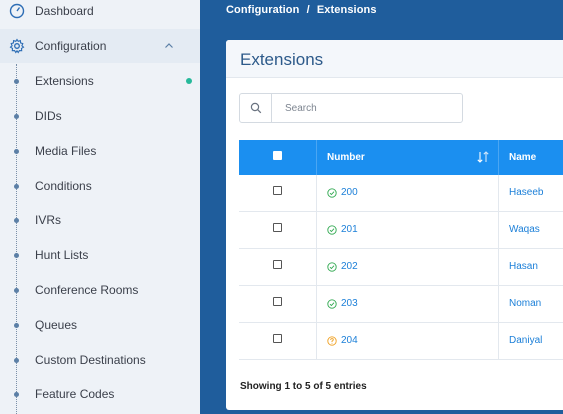 This screenshot has height=414, width=563. I want to click on sidebar-item-label: Hunt Lists, so click(62, 255).